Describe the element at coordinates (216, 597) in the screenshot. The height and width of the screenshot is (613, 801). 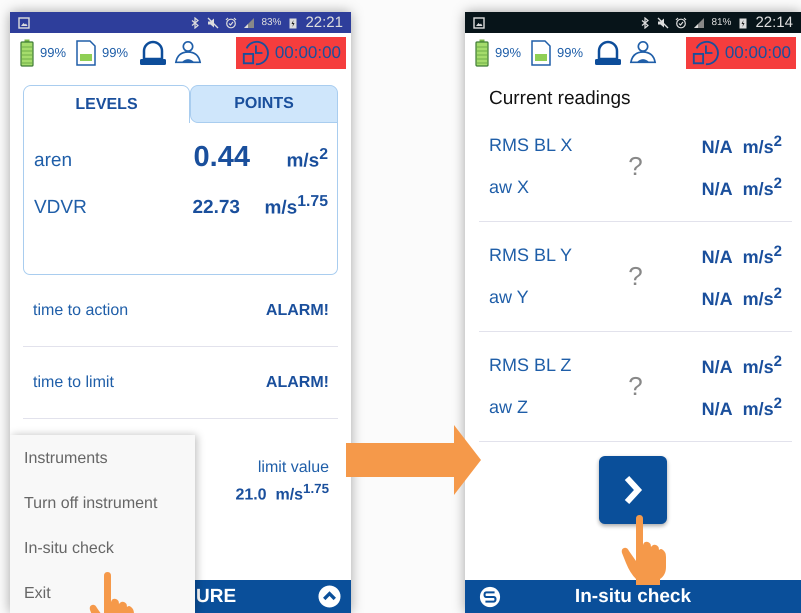
I see `bottom-bar-title: URE` at that location.